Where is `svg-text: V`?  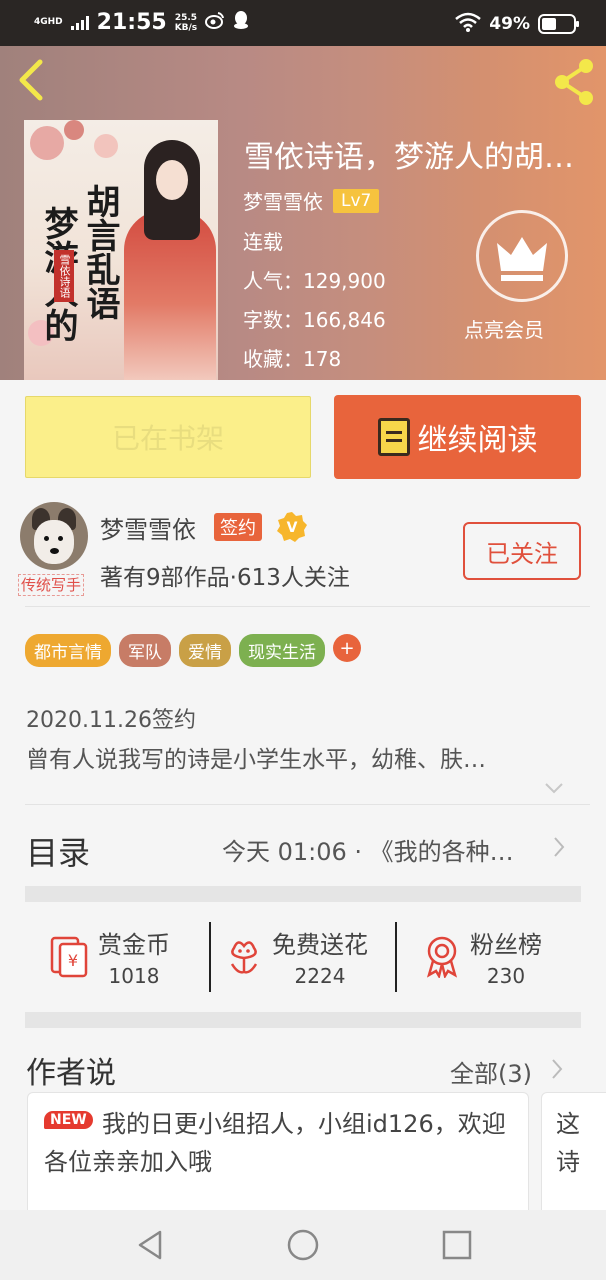
svg-text: V is located at coordinates (292, 528).